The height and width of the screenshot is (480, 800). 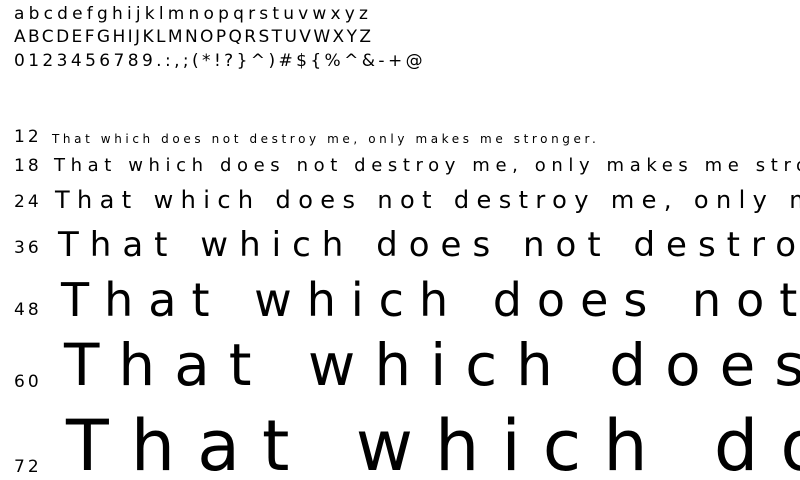 What do you see at coordinates (28, 467) in the screenshot?
I see `size-label: 72` at bounding box center [28, 467].